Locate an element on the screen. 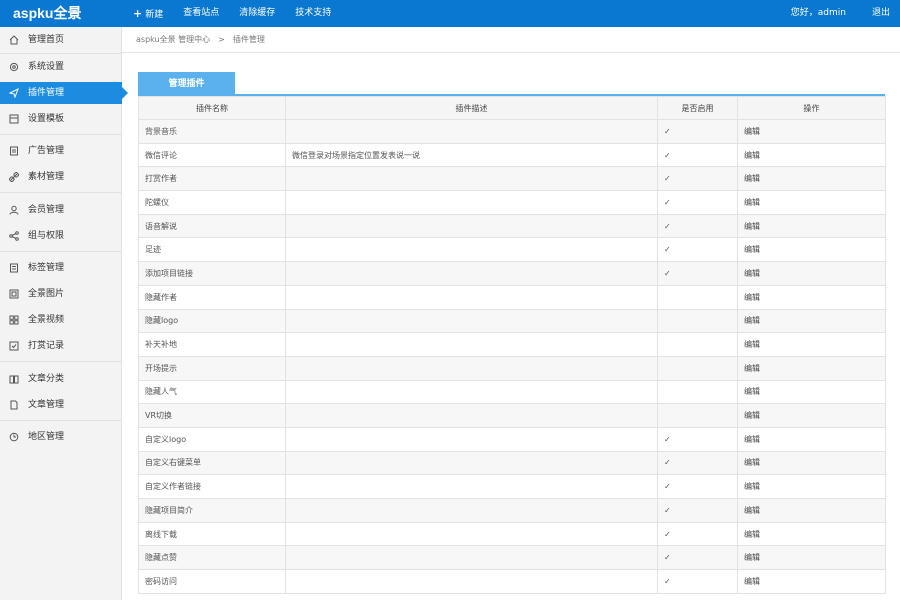  breadcrumb-home: aspku全景 管理中心 is located at coordinates (173, 39).